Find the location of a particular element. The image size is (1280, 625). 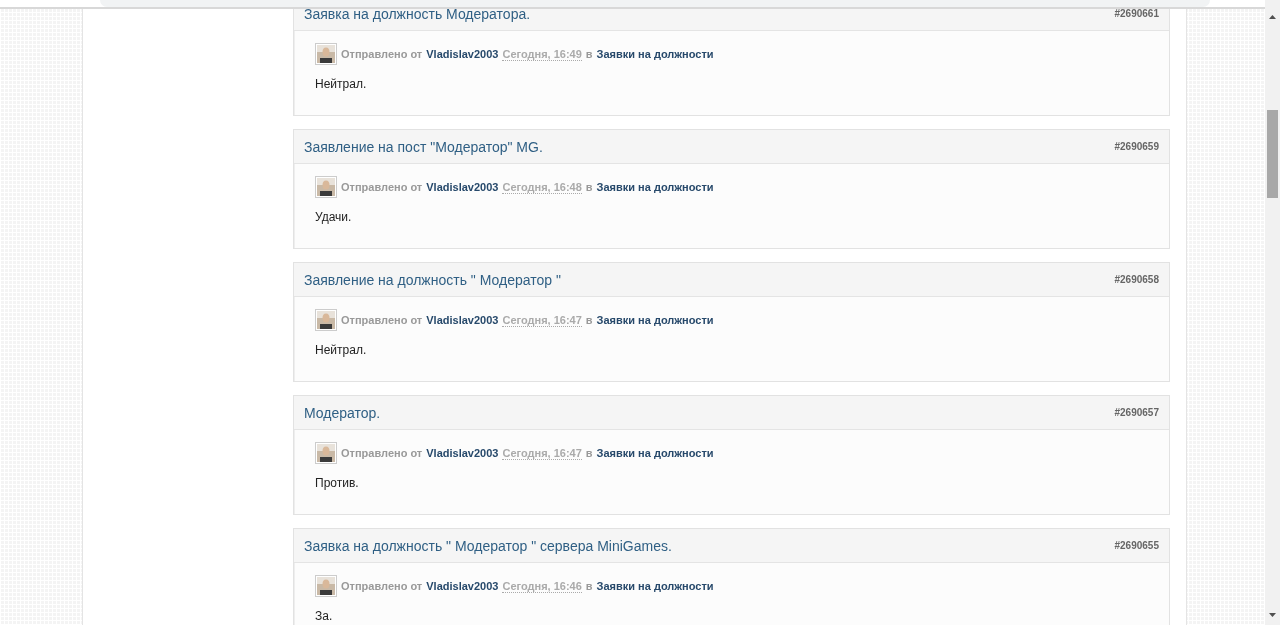

scroll-up-icon is located at coordinates (1272, 17).